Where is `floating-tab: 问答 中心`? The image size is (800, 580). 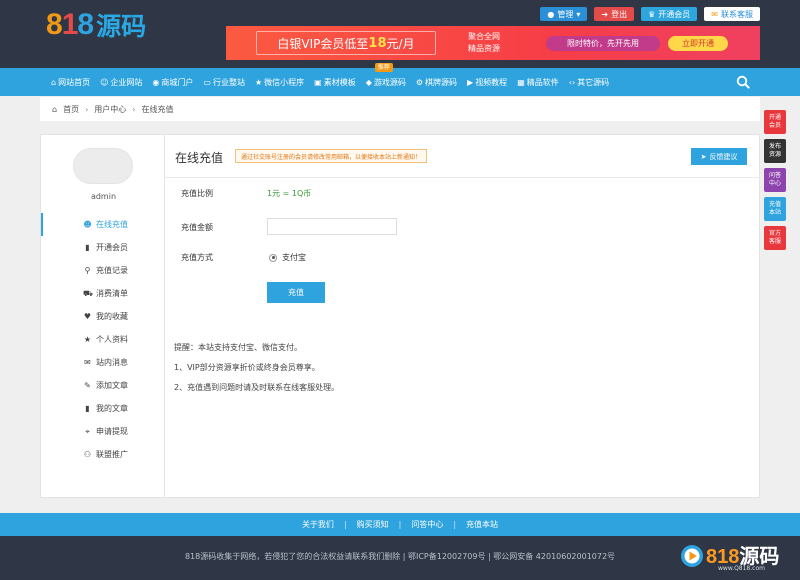
floating-tab: 问答 中心 is located at coordinates (775, 180).